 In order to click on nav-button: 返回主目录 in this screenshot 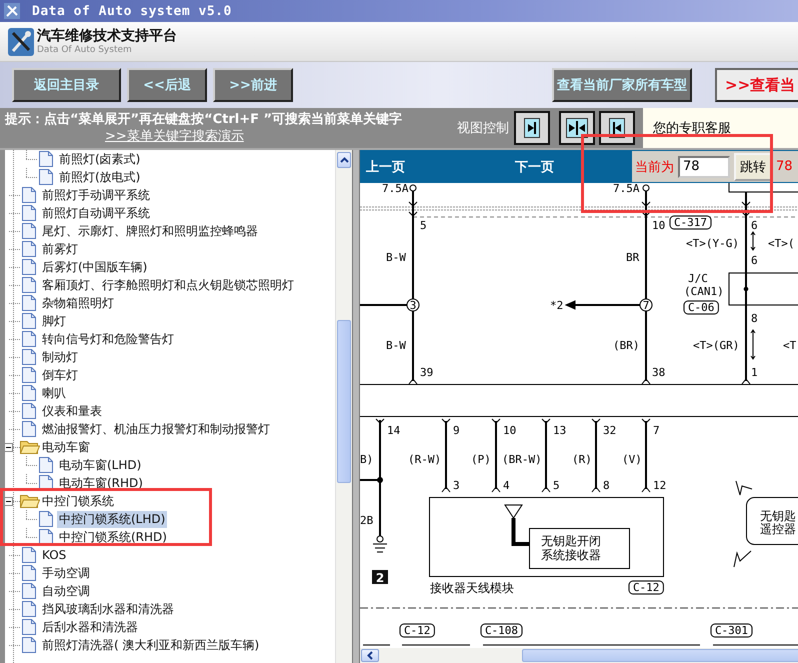, I will do `click(66, 85)`.